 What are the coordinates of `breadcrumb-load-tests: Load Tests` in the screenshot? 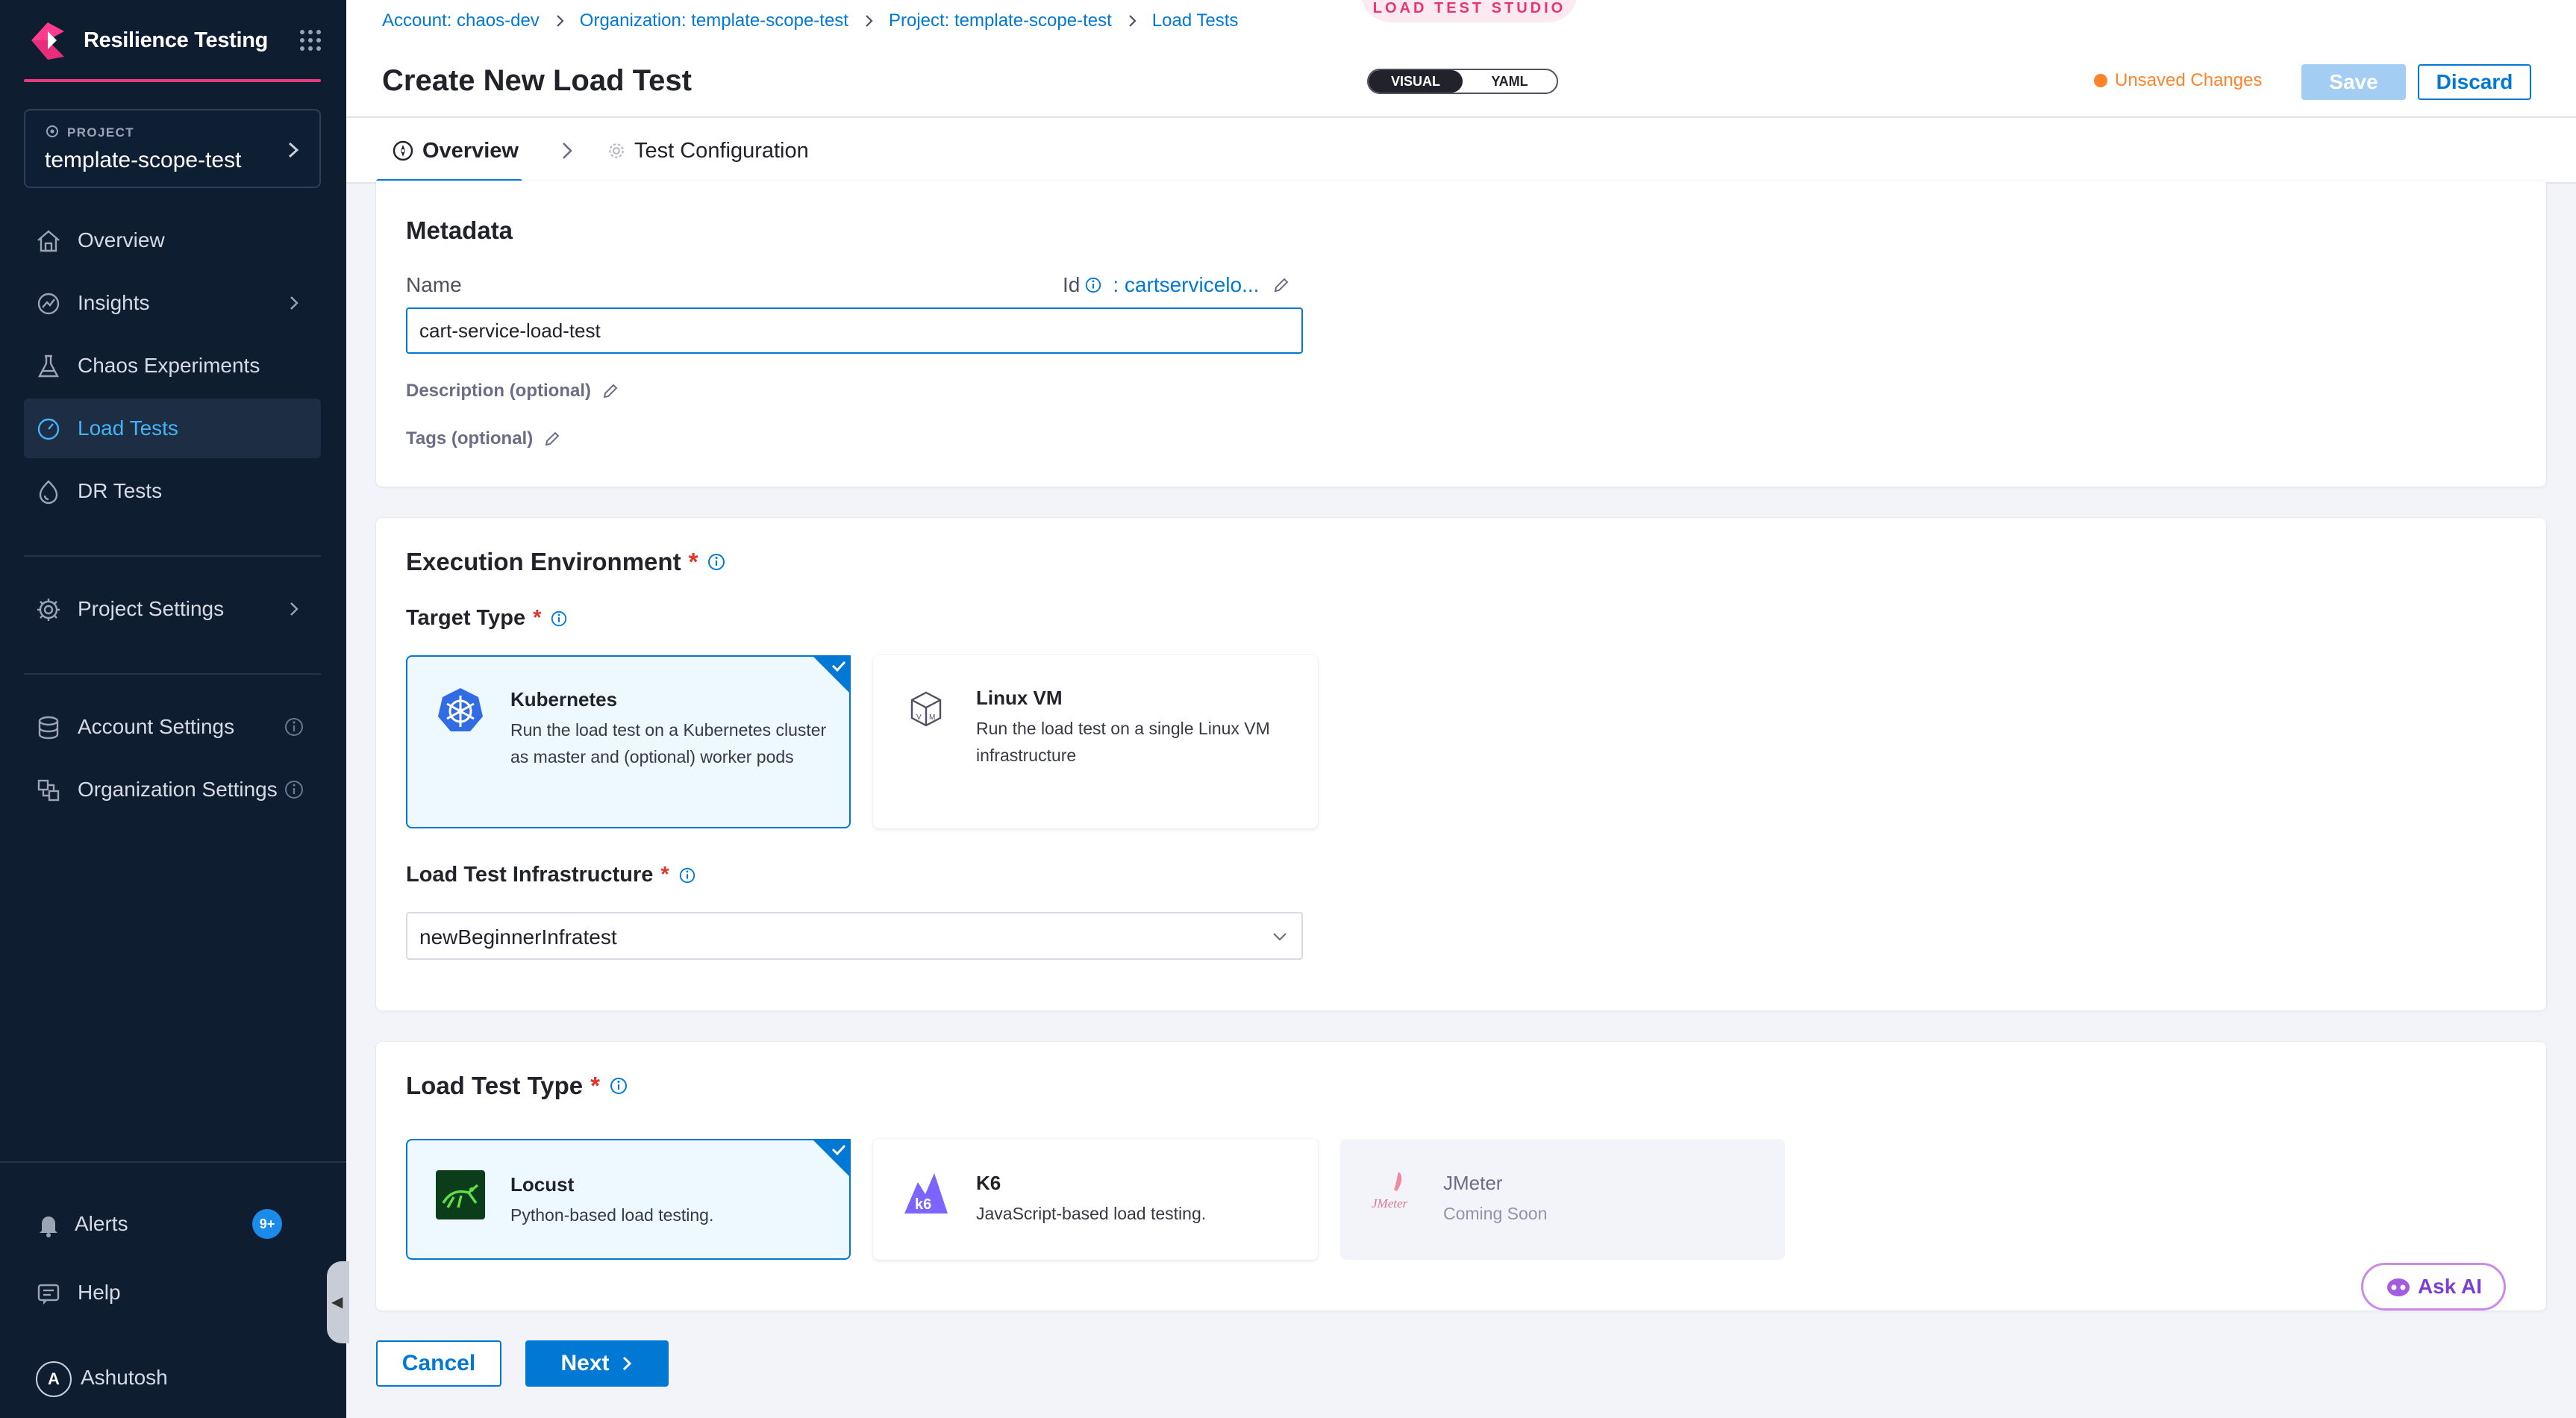 It's located at (1195, 20).